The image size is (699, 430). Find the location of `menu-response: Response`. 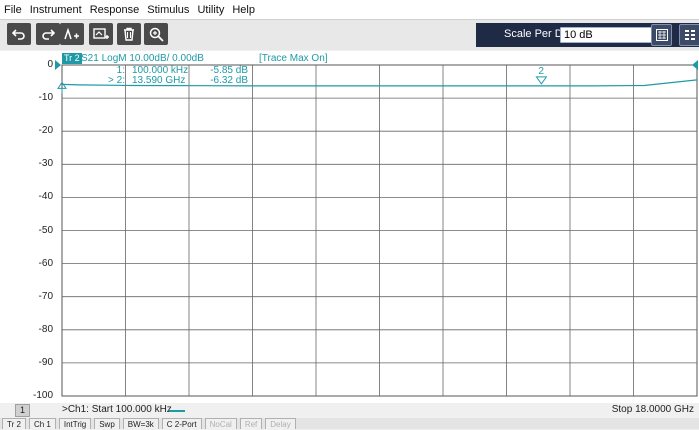

menu-response: Response is located at coordinates (115, 10).